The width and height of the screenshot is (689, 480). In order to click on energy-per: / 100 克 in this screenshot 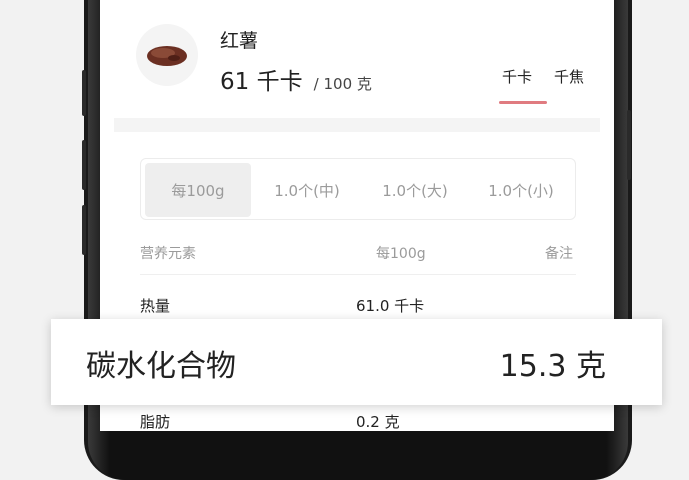, I will do `click(342, 84)`.